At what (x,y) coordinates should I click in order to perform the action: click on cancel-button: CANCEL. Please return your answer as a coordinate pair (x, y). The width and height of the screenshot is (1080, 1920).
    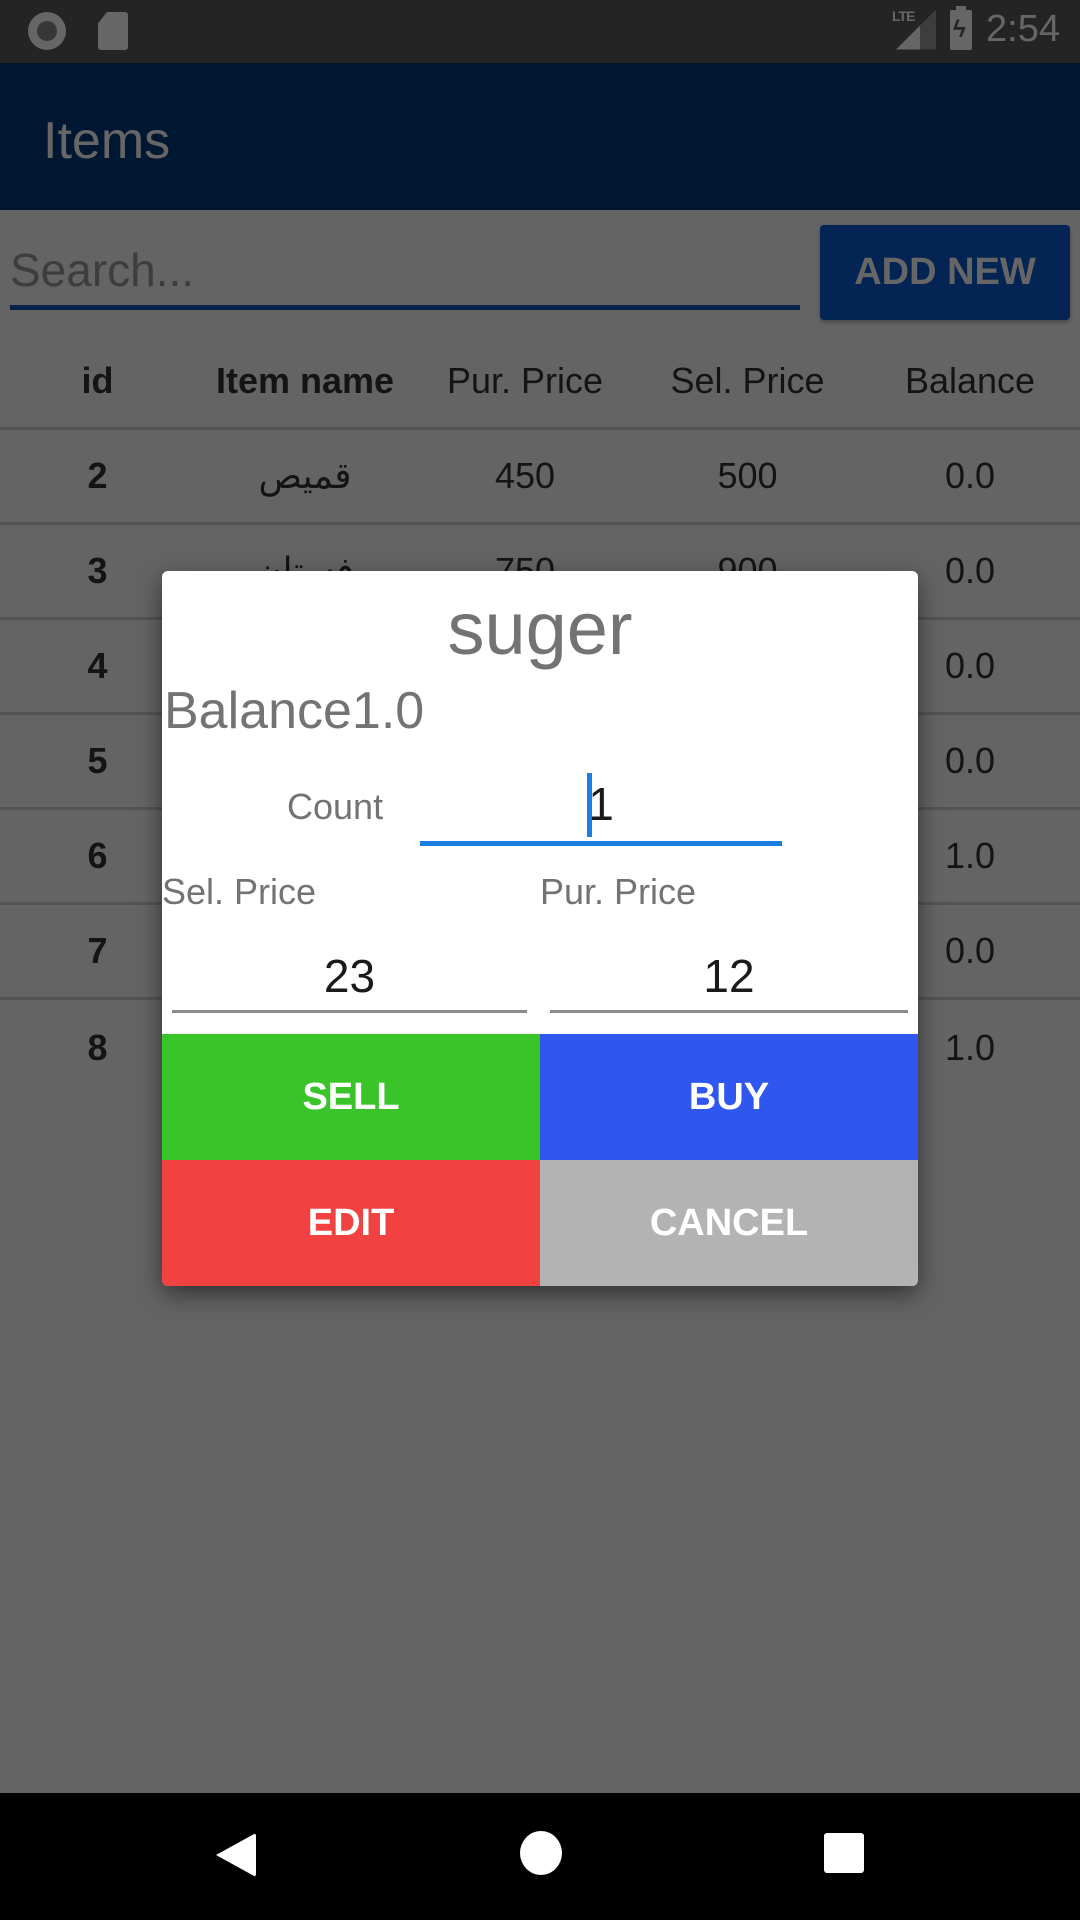
    Looking at the image, I should click on (729, 1223).